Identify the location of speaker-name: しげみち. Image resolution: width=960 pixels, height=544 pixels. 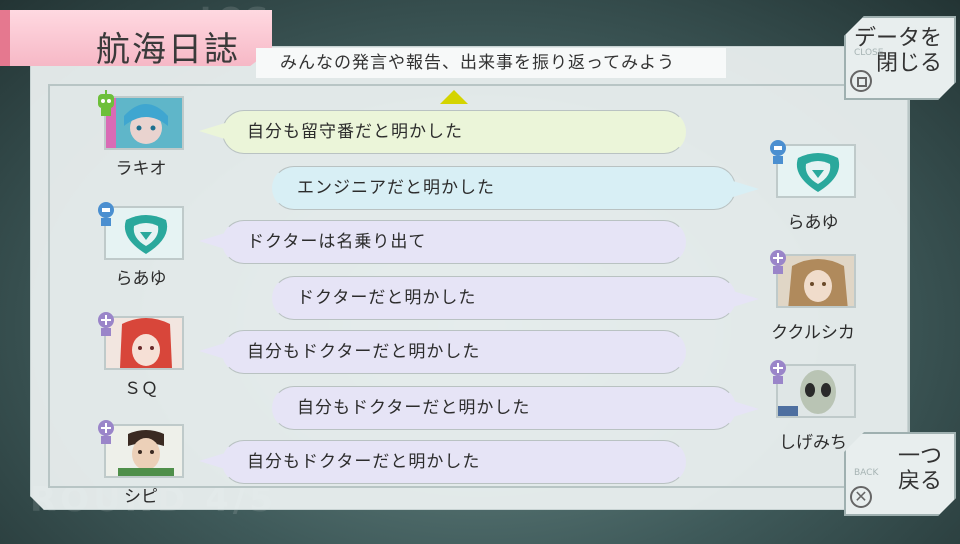
(813, 443).